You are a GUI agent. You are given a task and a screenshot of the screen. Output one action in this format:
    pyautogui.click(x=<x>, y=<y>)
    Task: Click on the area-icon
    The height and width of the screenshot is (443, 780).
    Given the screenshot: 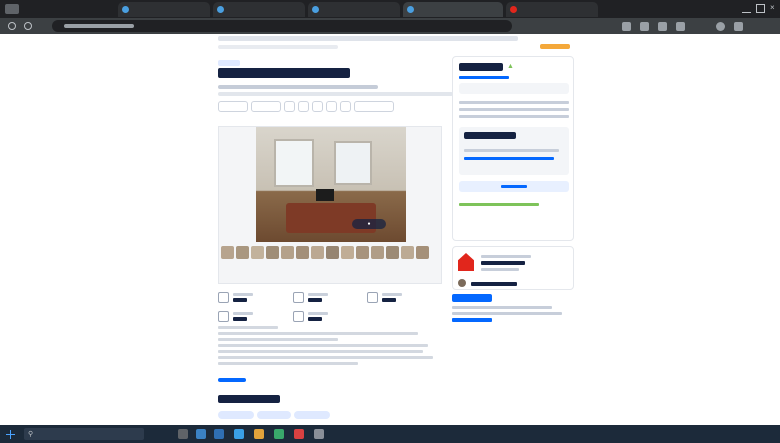 What is the action you would take?
    pyautogui.click(x=223, y=297)
    